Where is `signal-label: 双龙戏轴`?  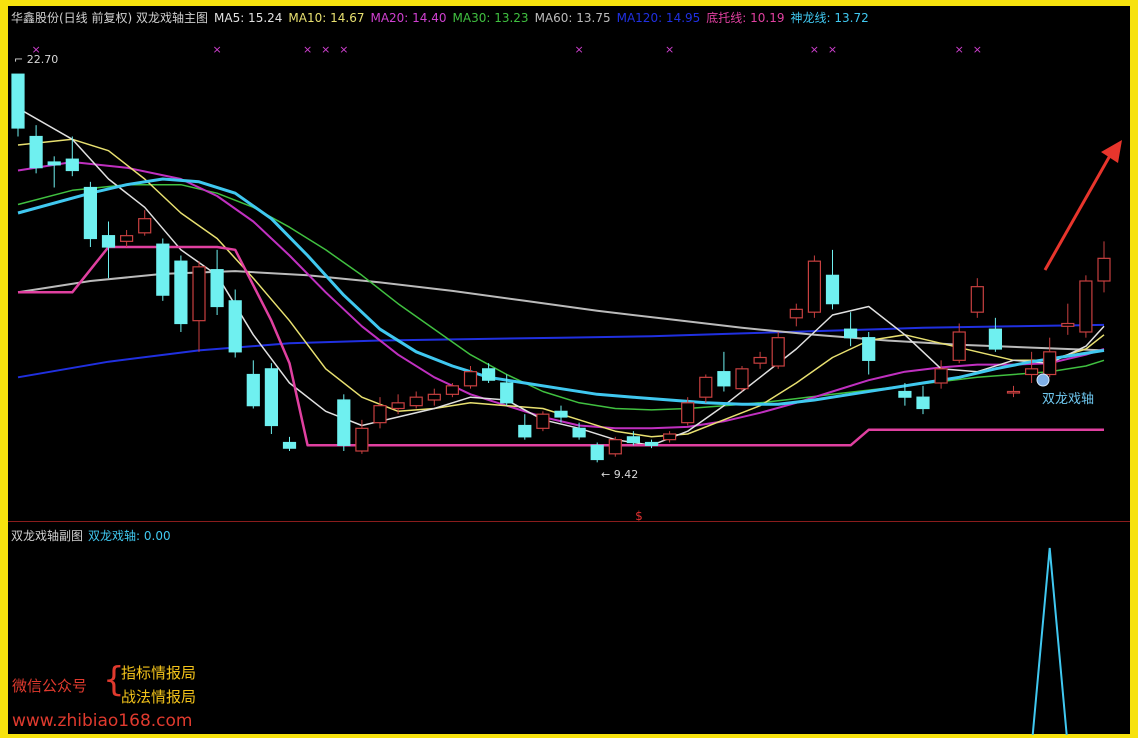 signal-label: 双龙戏轴 is located at coordinates (1068, 399).